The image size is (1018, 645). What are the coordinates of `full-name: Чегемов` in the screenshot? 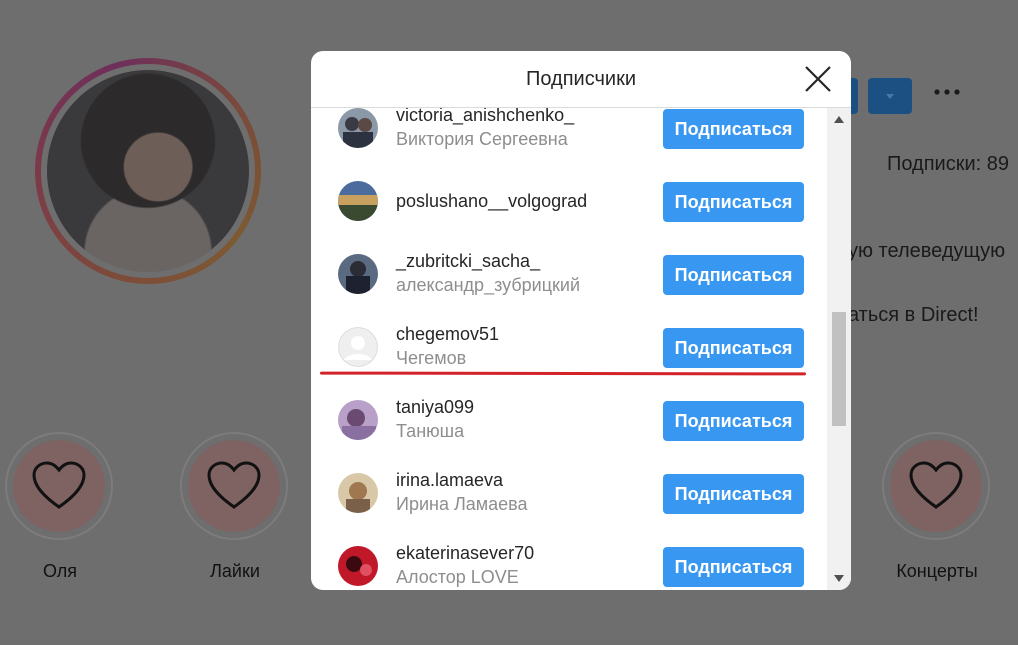 It's located at (431, 358).